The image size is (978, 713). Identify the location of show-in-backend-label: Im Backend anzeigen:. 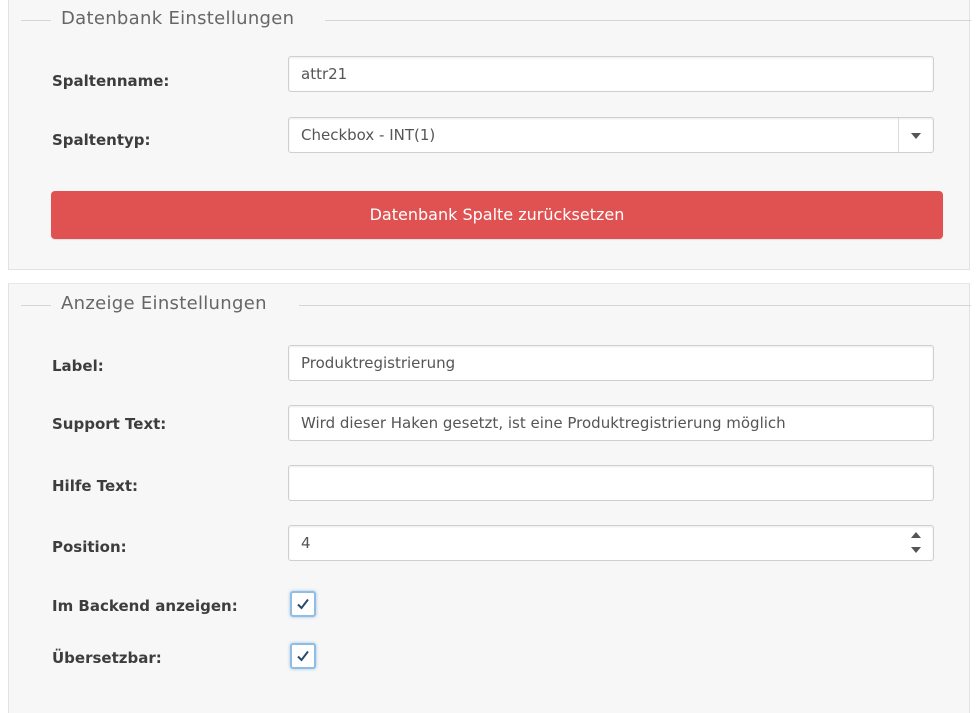
(145, 606).